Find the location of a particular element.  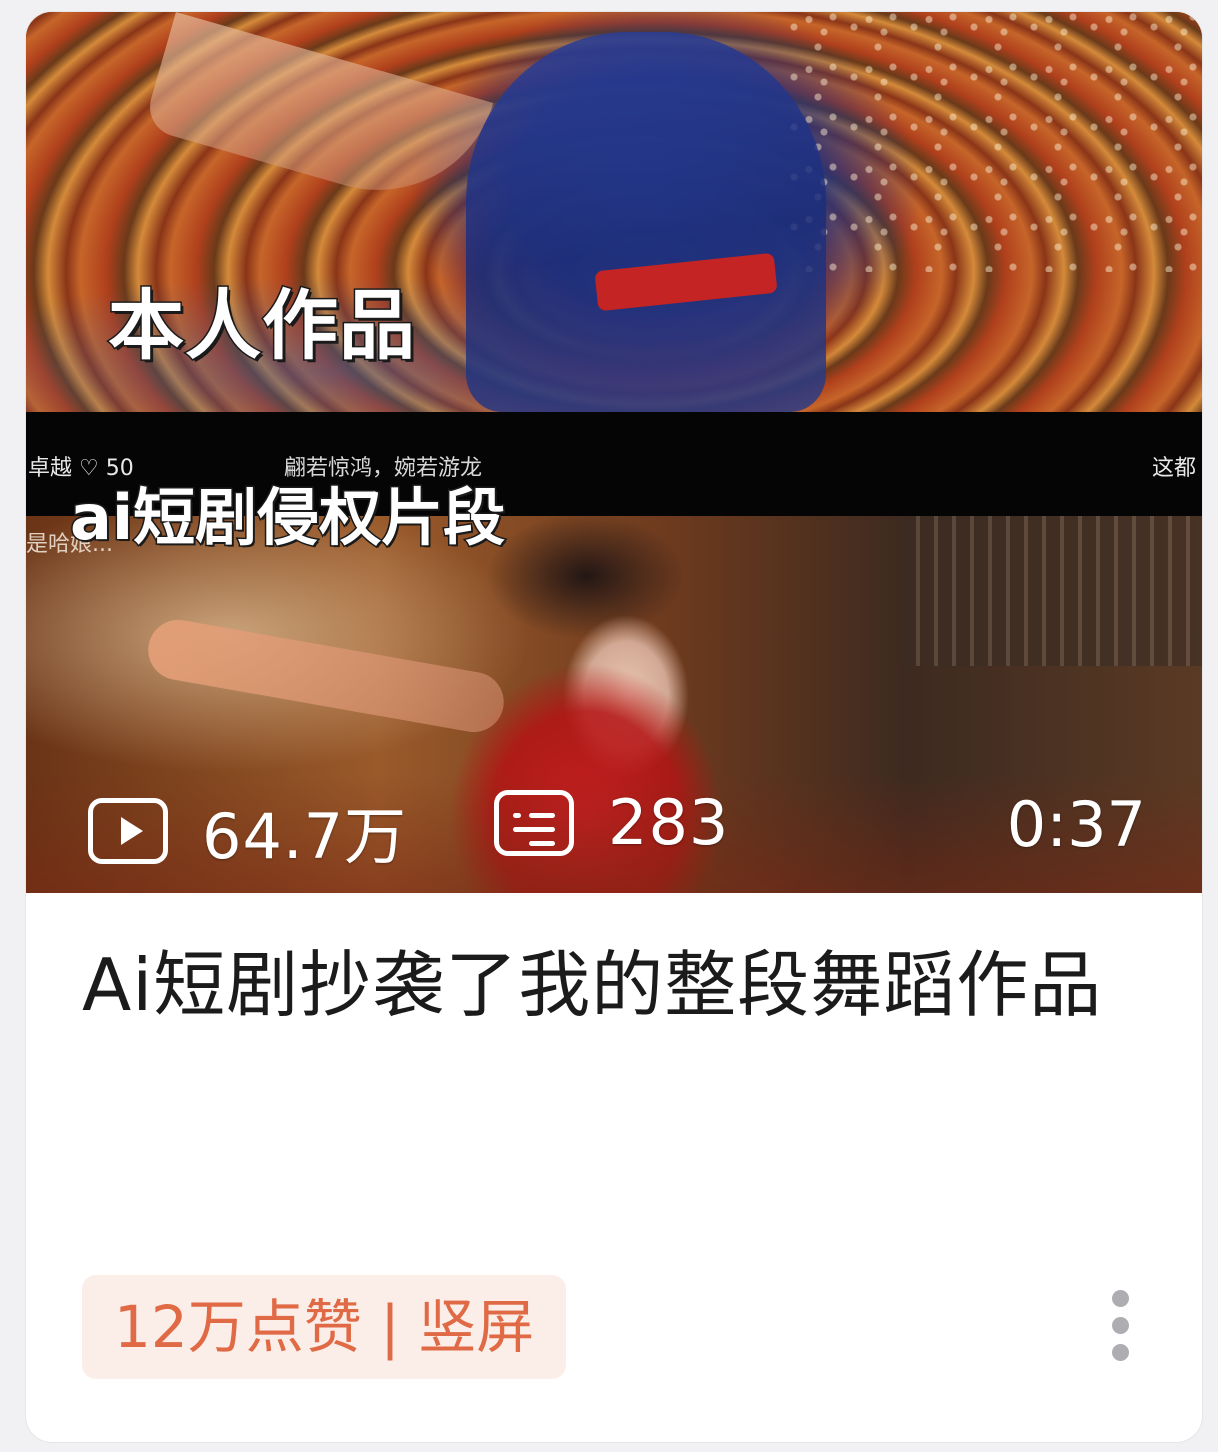

more-vertical-icon is located at coordinates (1120, 1328).